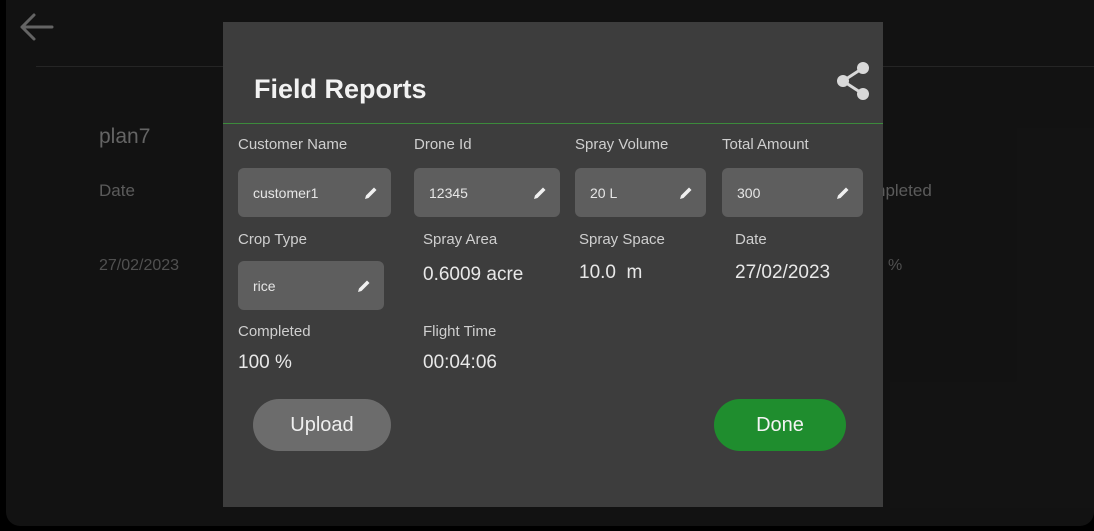 The height and width of the screenshot is (531, 1094). I want to click on spray-volume-label: Spray Volume, so click(622, 144).